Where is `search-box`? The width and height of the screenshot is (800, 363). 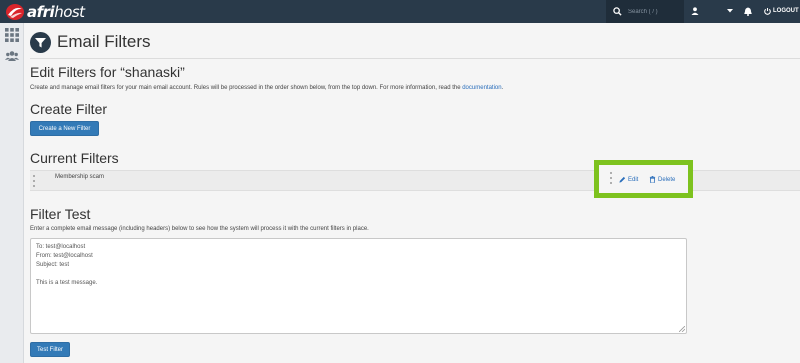
search-box is located at coordinates (645, 11).